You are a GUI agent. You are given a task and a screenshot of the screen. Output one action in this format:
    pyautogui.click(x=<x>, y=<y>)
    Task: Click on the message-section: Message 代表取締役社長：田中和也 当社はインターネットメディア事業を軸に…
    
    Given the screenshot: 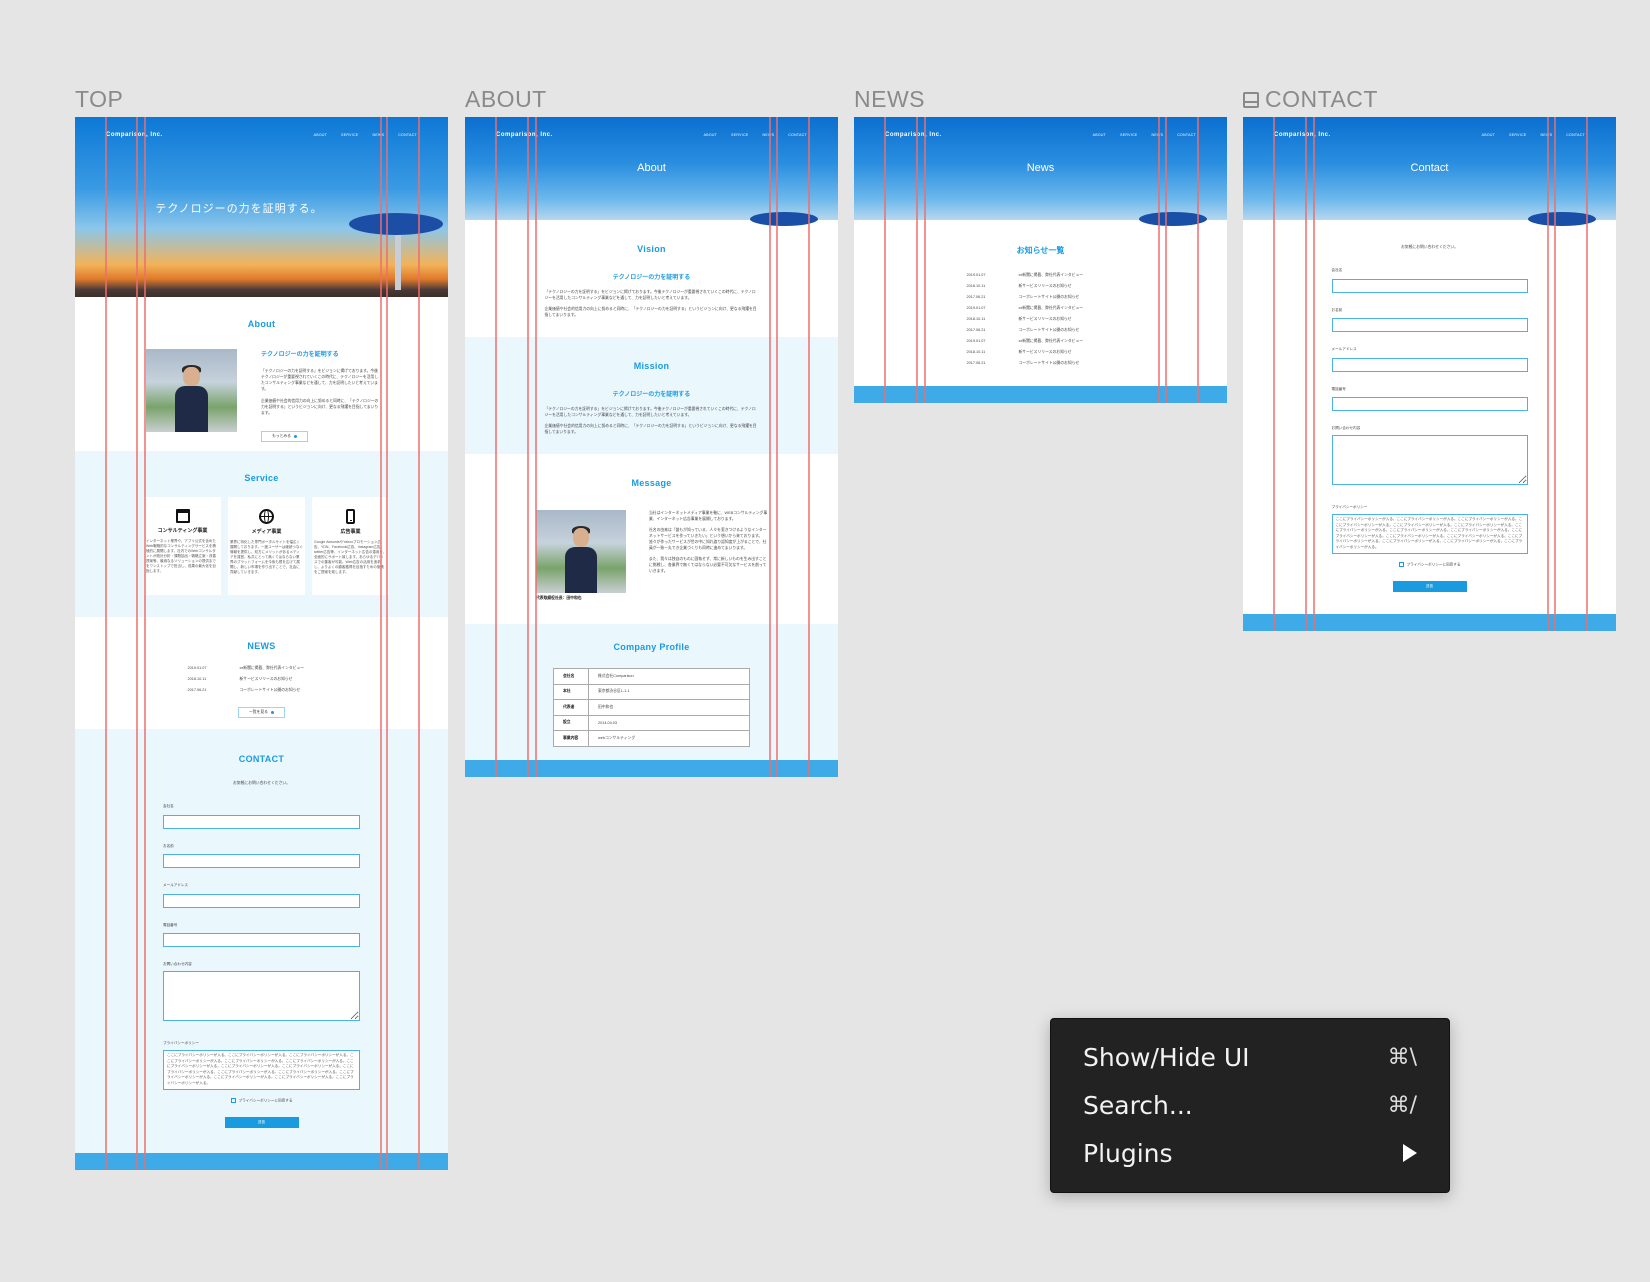 What is the action you would take?
    pyautogui.click(x=651, y=539)
    